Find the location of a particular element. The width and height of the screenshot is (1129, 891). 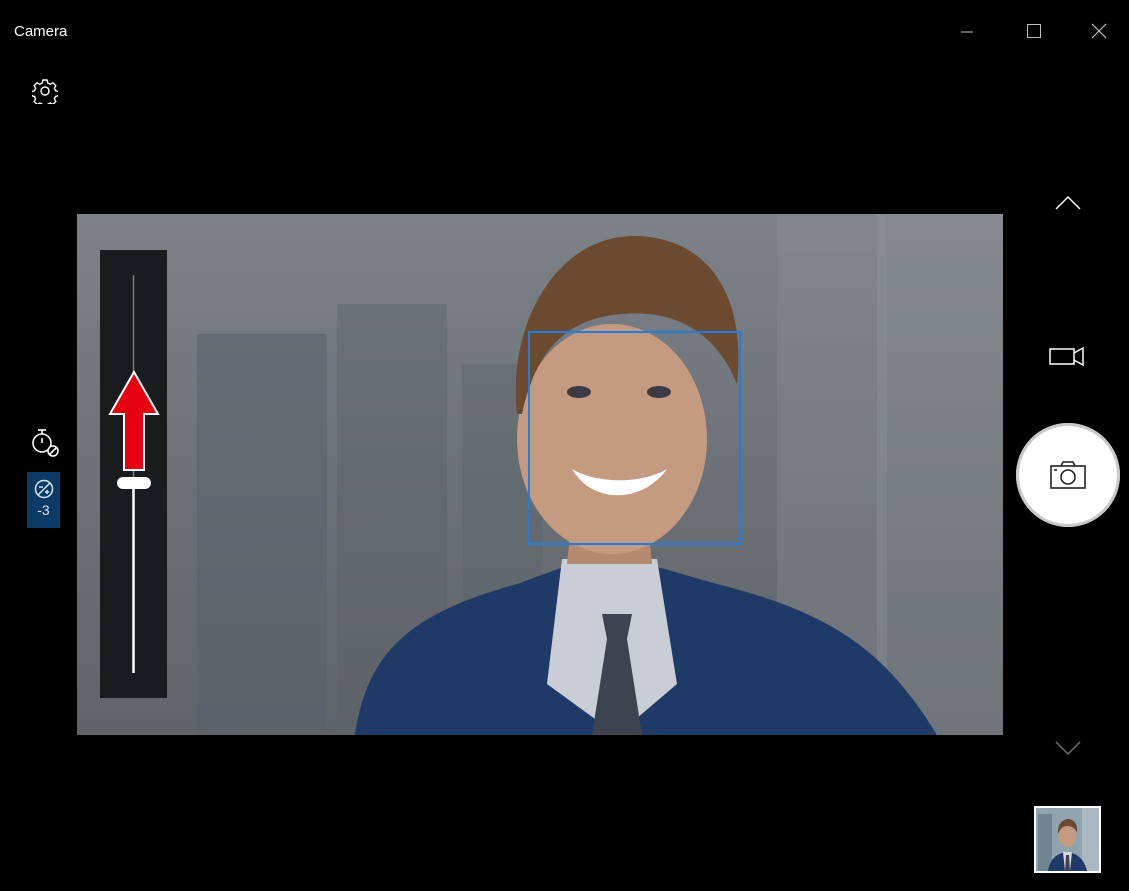

video-mode-button is located at coordinates (1067, 356).